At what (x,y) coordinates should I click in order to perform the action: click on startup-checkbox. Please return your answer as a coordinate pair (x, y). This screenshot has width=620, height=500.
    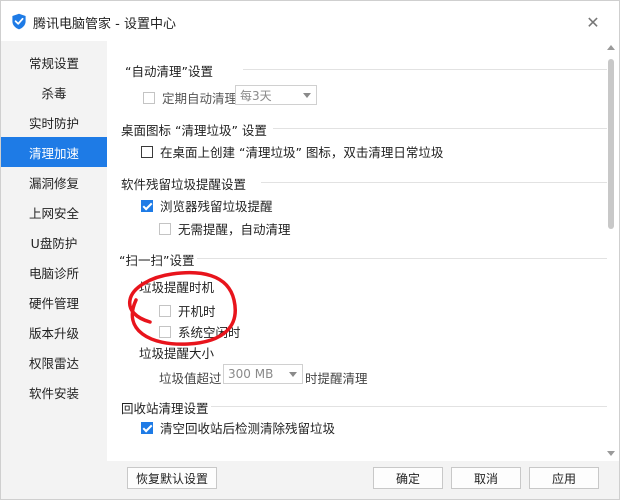
    Looking at the image, I should click on (165, 310).